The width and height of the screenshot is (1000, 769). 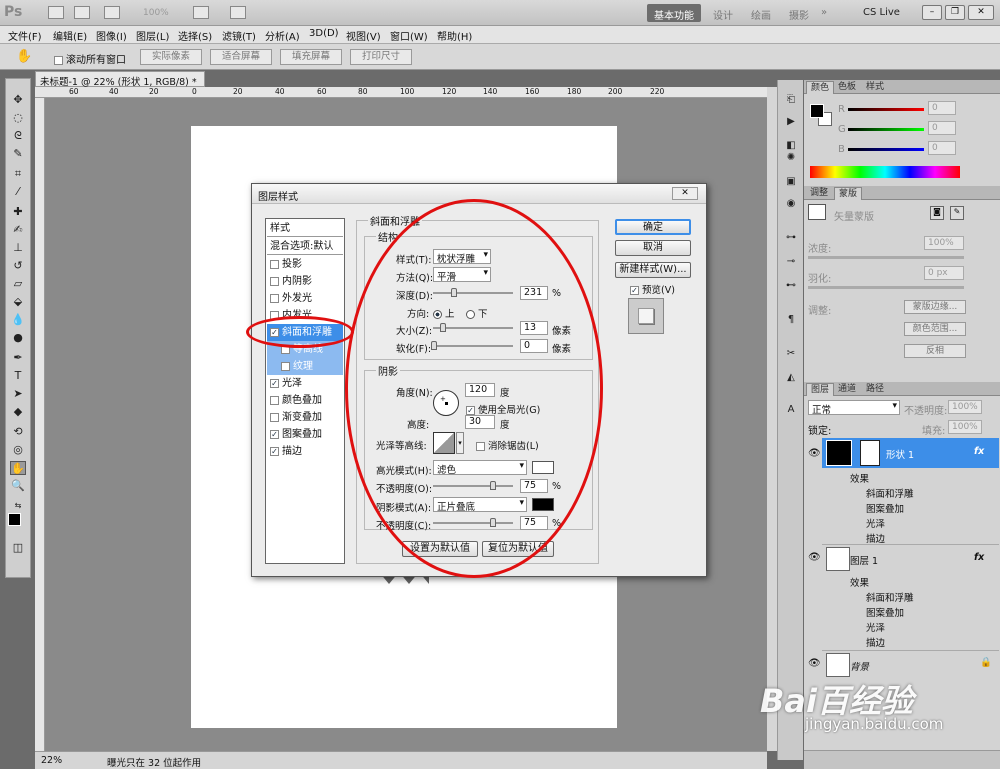 I want to click on channels-icon: ⊷, so click(x=791, y=287).